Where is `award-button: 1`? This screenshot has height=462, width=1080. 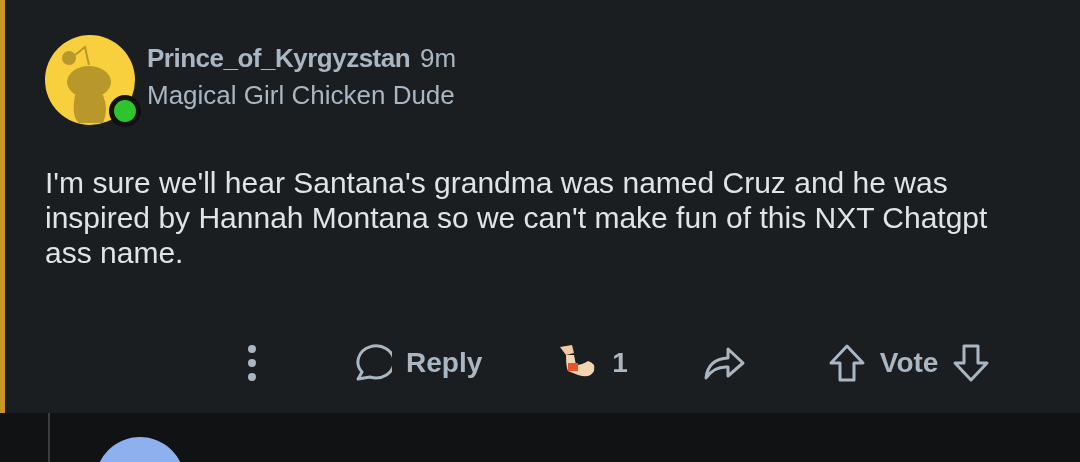 award-button: 1 is located at coordinates (592, 363).